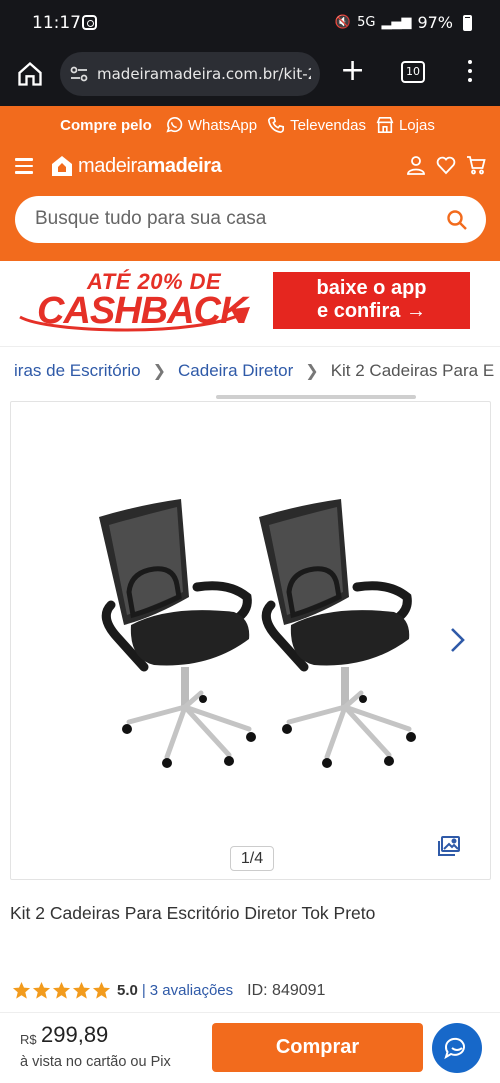 The width and height of the screenshot is (500, 1083). What do you see at coordinates (276, 125) in the screenshot?
I see `phone-icon` at bounding box center [276, 125].